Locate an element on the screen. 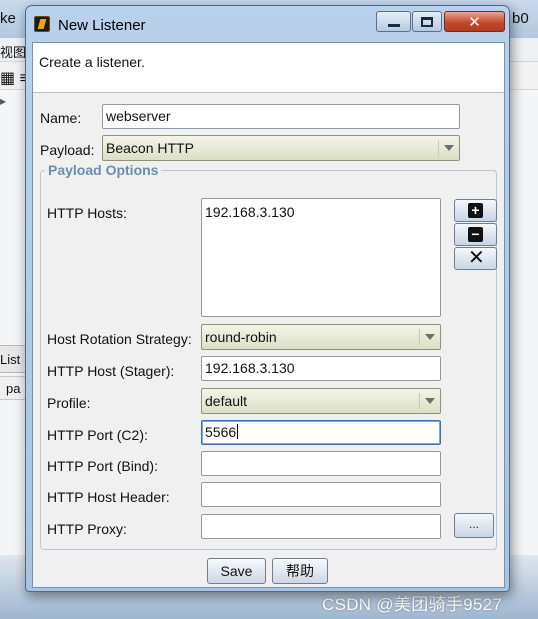  host-rotation-value: round-robin is located at coordinates (241, 337).